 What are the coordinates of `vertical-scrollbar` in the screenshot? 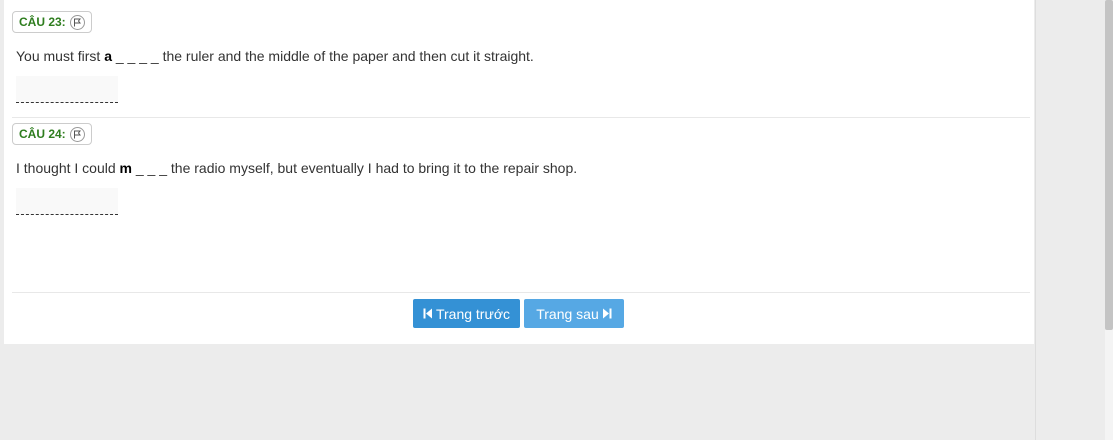 It's located at (1109, 220).